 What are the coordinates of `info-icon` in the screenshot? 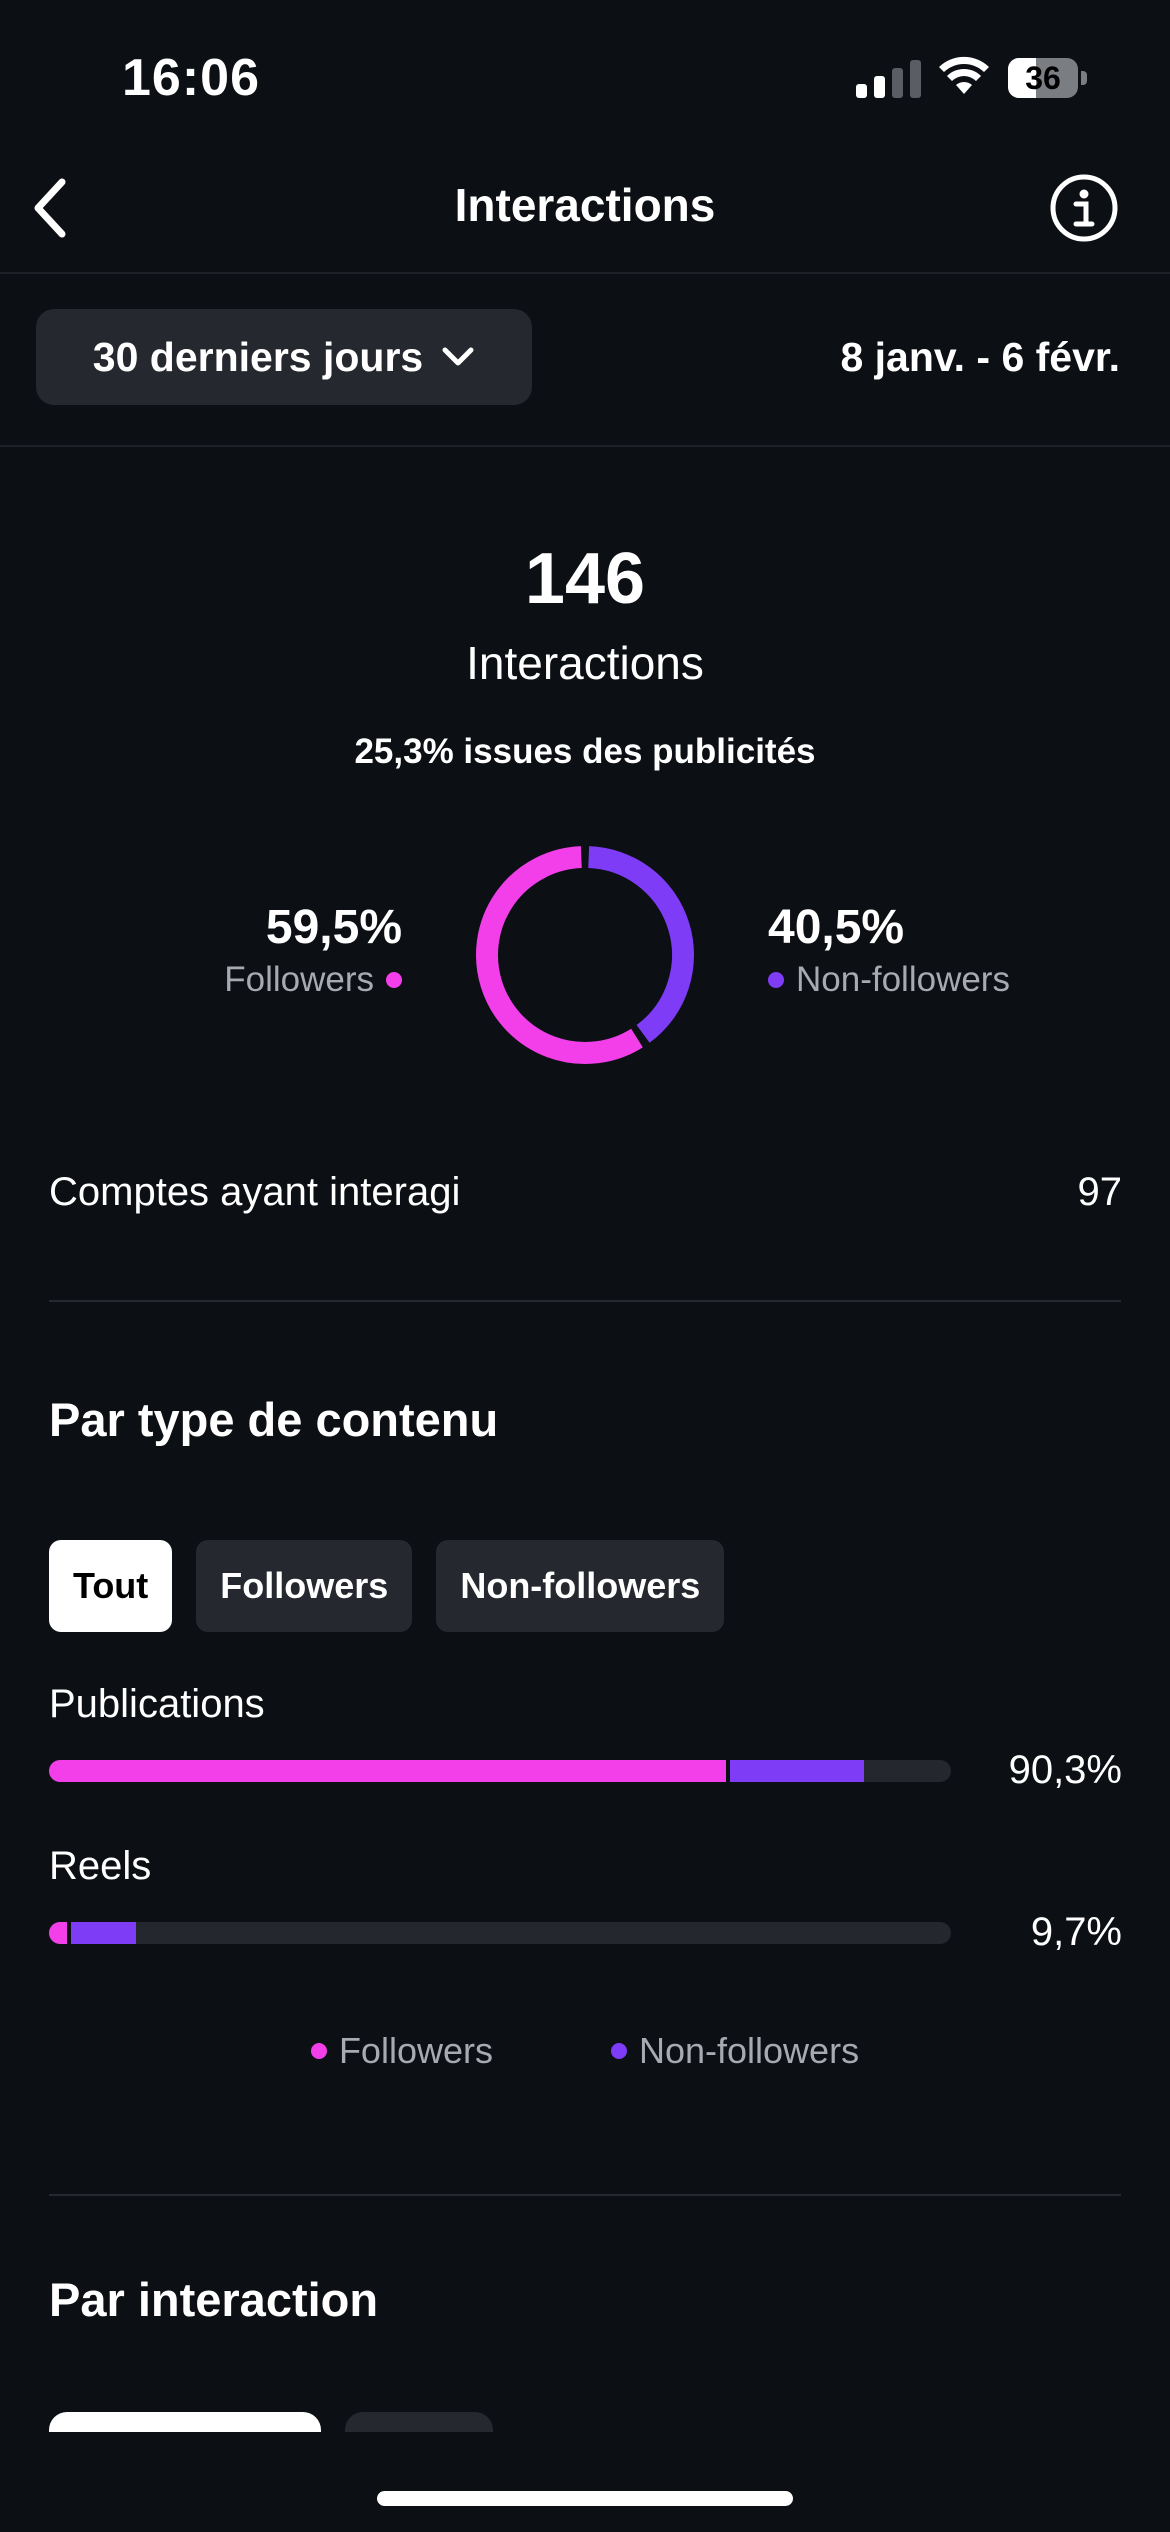 It's located at (1084, 208).